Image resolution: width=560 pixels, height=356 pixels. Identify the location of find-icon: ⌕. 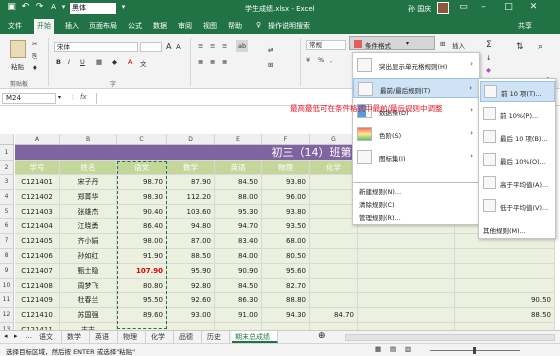
(540, 47).